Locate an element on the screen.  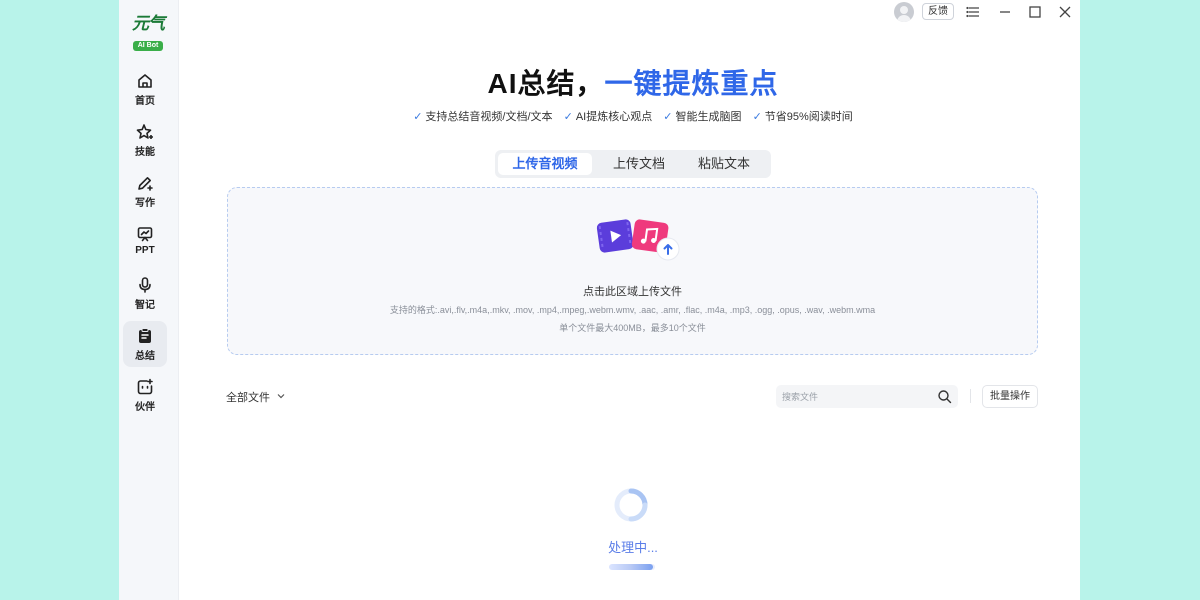
upload-limit: 单个文件最大400MB，最多10个文件 is located at coordinates (632, 328).